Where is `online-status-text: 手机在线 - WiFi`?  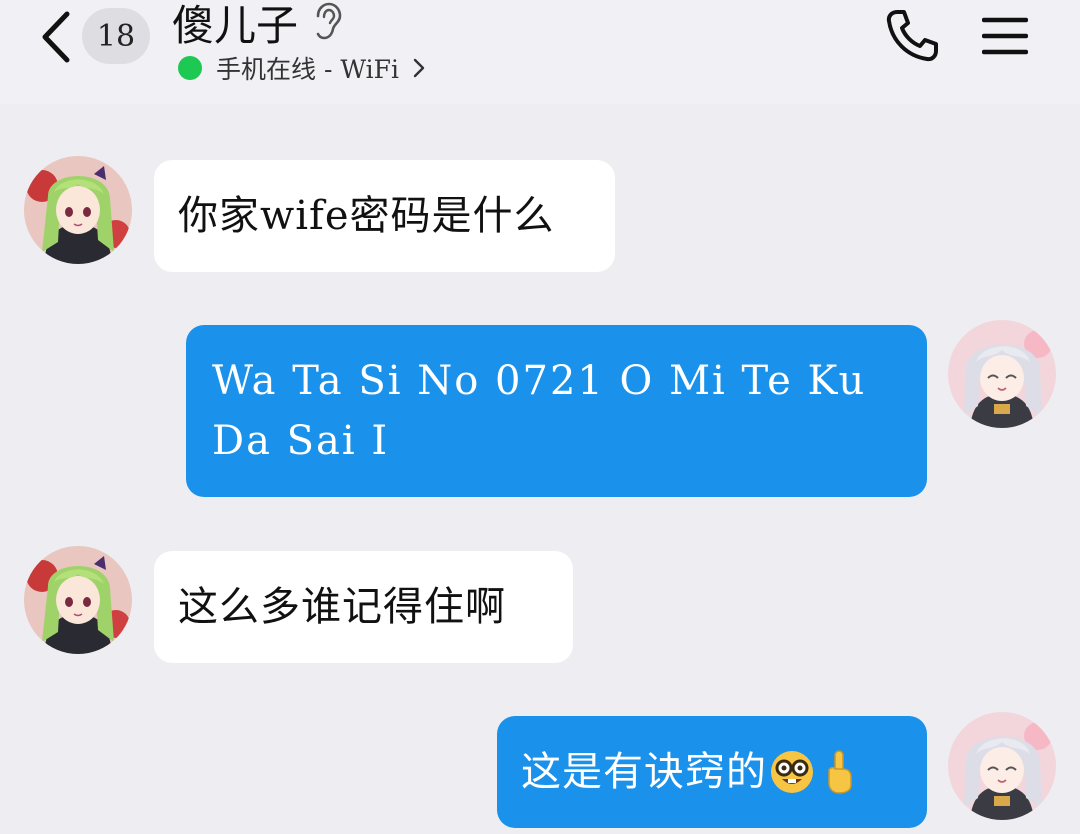 online-status-text: 手机在线 - WiFi is located at coordinates (307, 69).